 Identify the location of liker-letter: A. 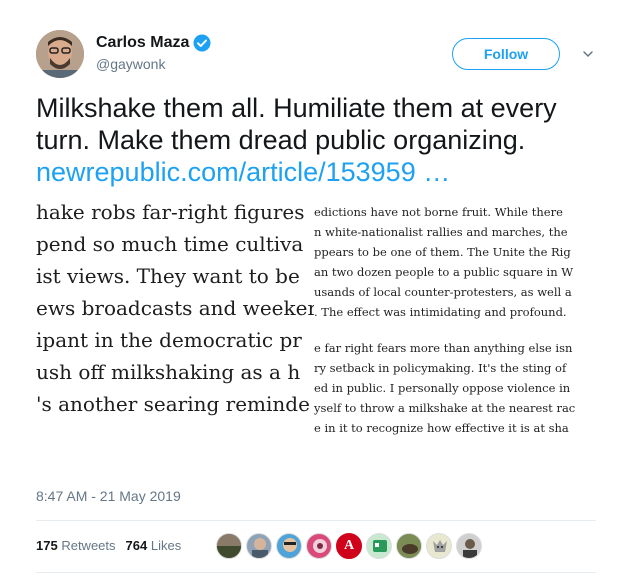
(349, 545).